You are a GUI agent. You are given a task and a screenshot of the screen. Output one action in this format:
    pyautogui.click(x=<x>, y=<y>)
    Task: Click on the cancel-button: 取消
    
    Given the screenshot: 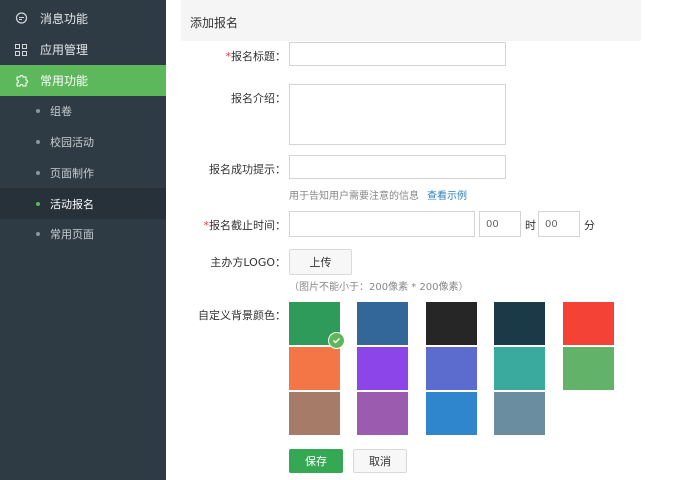 What is the action you would take?
    pyautogui.click(x=380, y=461)
    